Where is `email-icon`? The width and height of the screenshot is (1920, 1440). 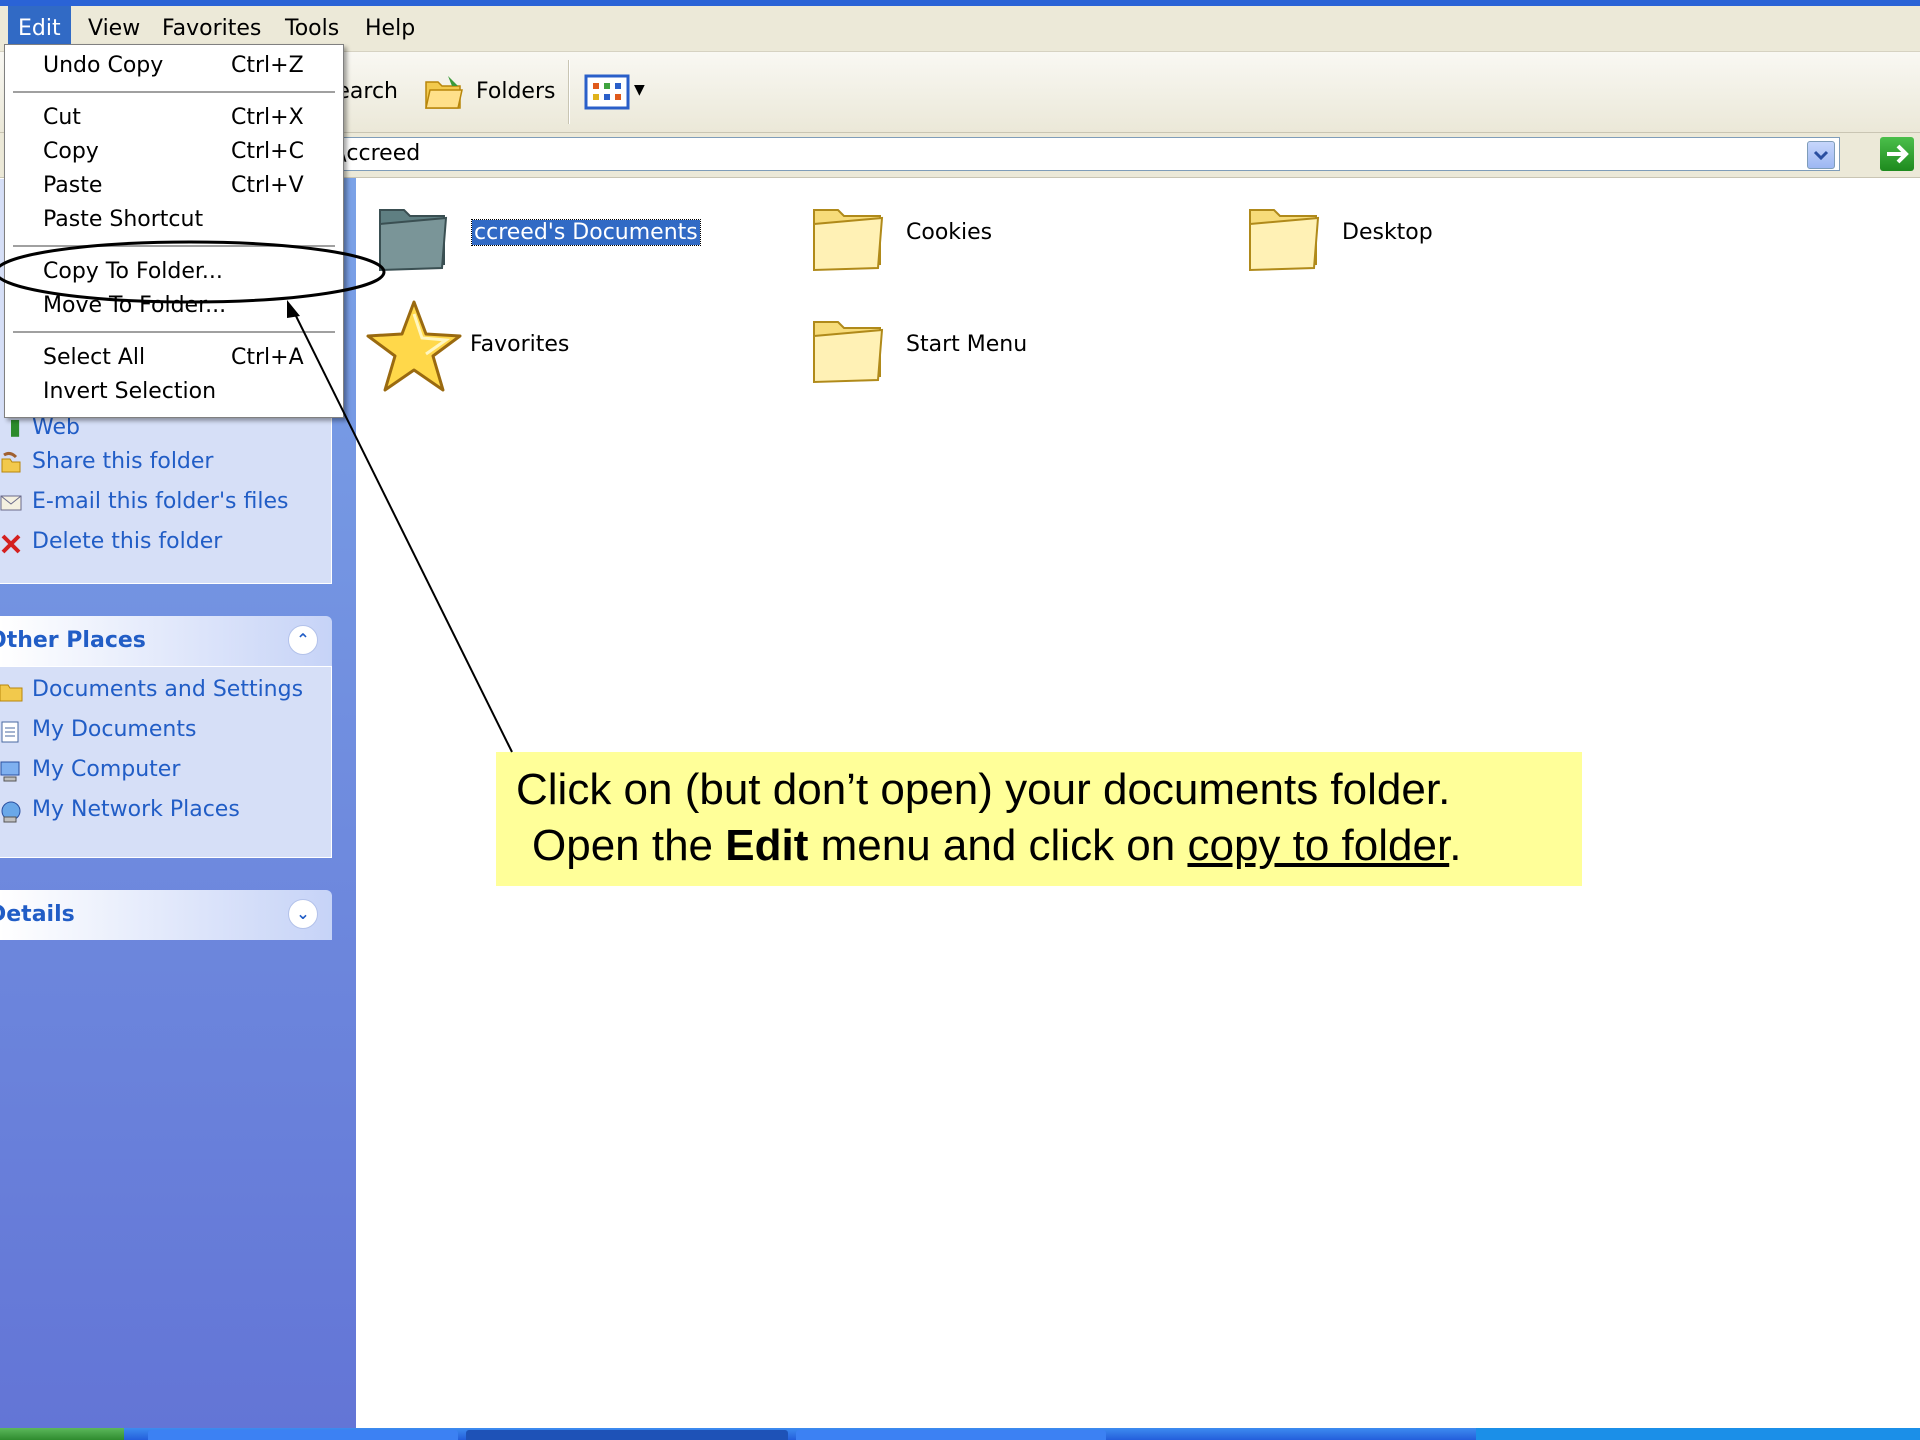
email-icon is located at coordinates (11, 503).